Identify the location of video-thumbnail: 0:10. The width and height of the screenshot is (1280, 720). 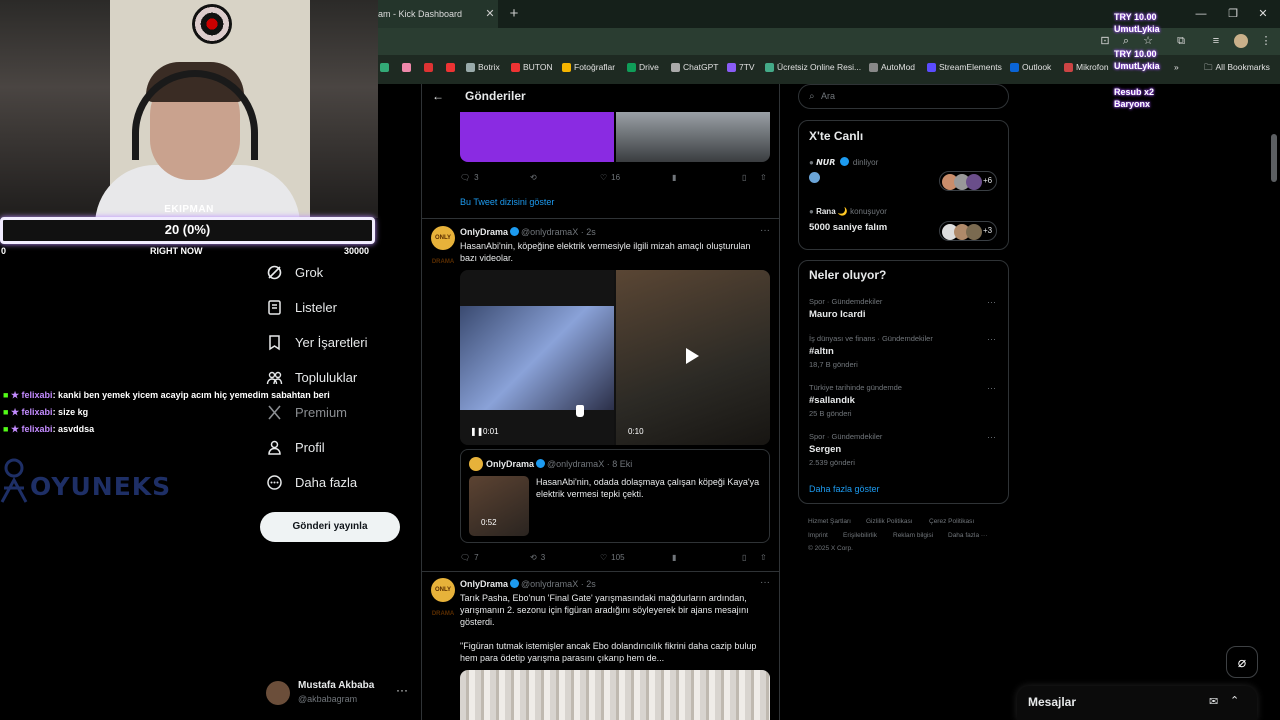
(693, 357).